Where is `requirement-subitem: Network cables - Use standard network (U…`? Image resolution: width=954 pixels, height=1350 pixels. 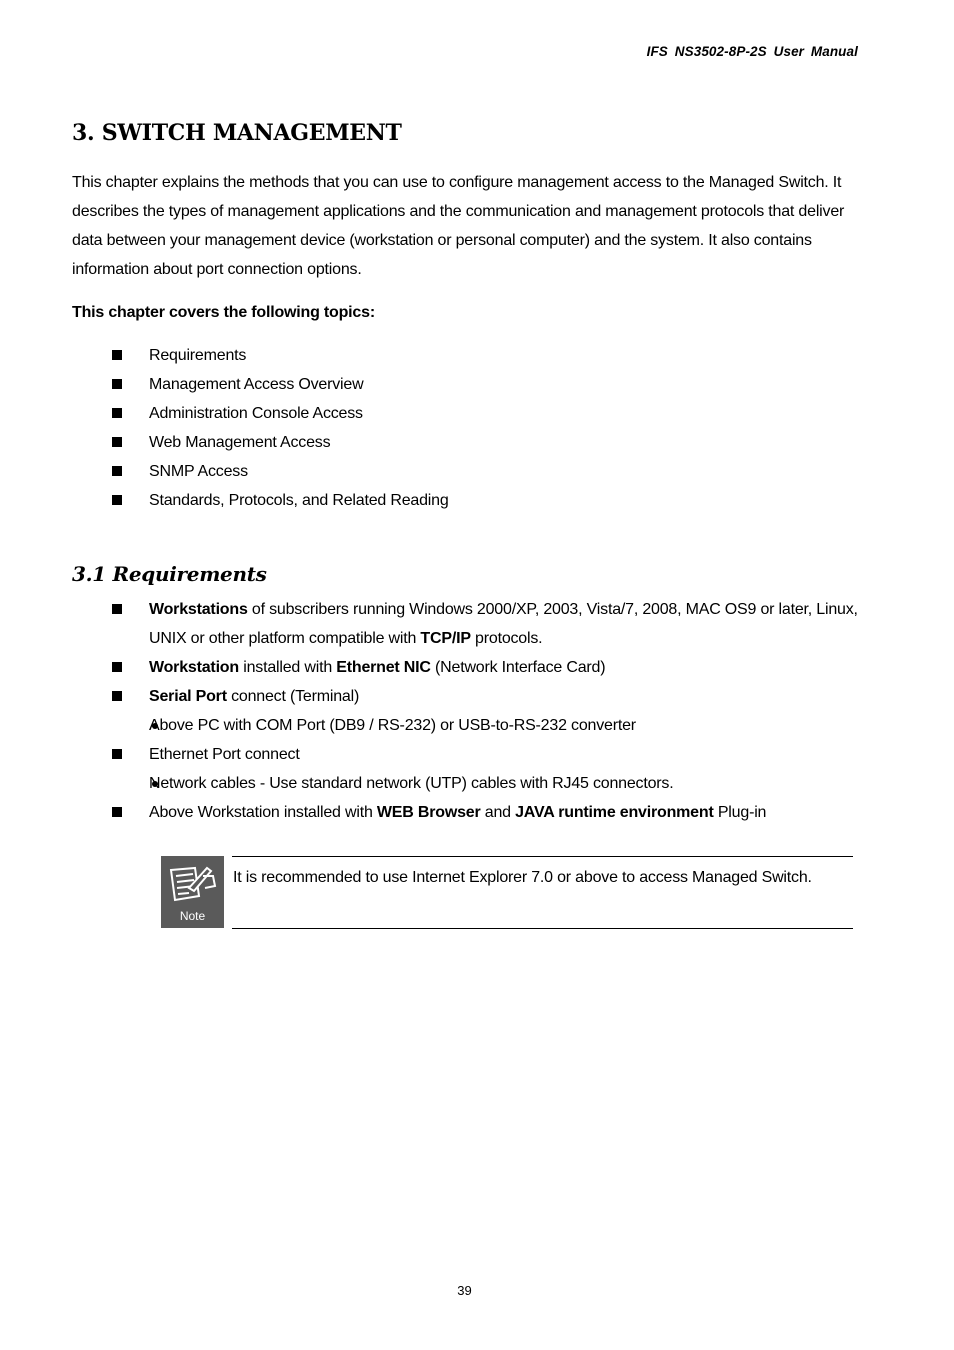
requirement-subitem: Network cables - Use standard network (U… is located at coordinates (411, 783).